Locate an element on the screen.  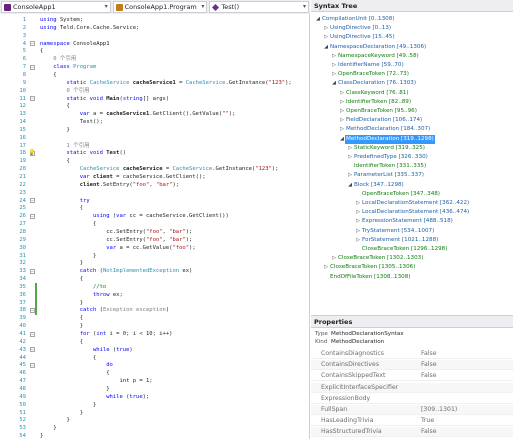
syntax-node: ▷ FieldDeclaration [106..174) is located at coordinates (381, 120).